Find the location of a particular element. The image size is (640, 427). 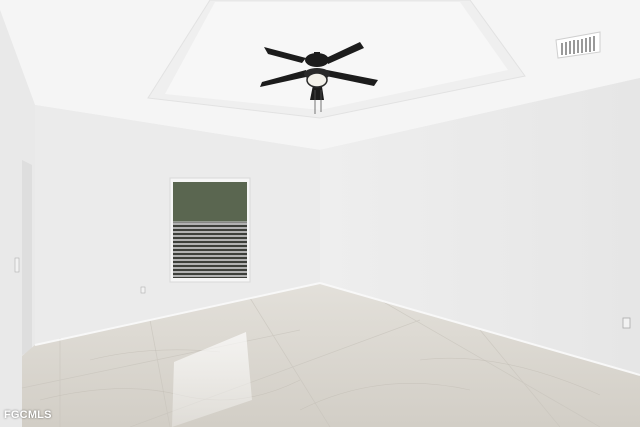

doorway is located at coordinates (27, 257).